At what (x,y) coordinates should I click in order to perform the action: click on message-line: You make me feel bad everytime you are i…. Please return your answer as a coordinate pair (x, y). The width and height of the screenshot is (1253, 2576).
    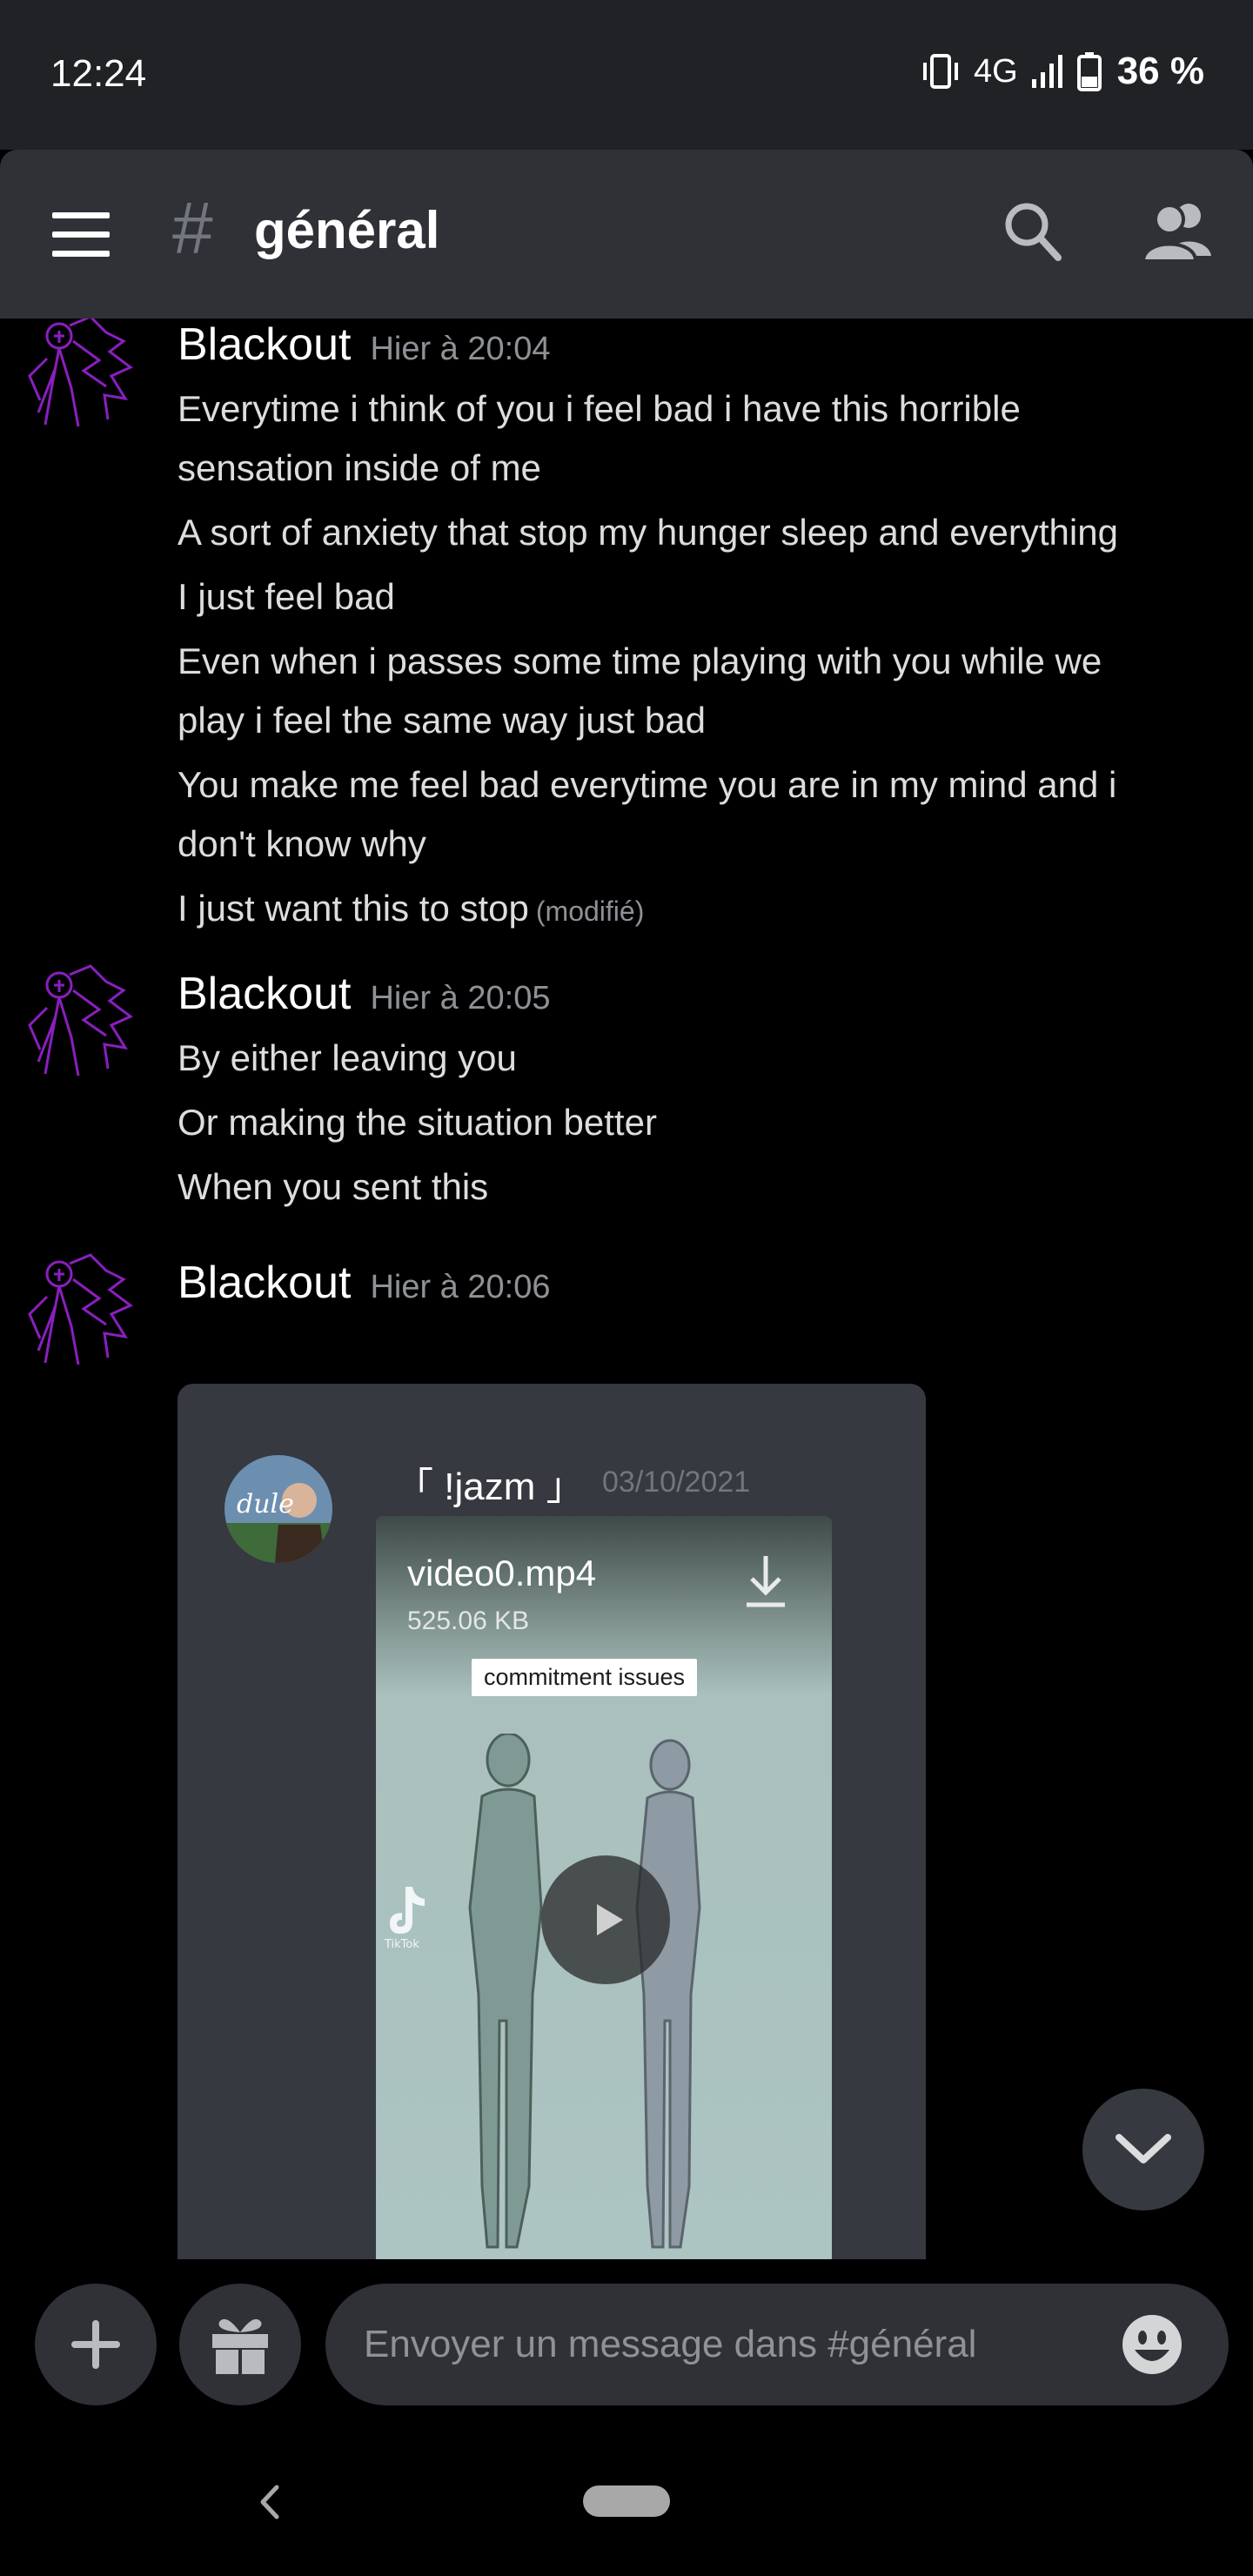
    Looking at the image, I should click on (647, 784).